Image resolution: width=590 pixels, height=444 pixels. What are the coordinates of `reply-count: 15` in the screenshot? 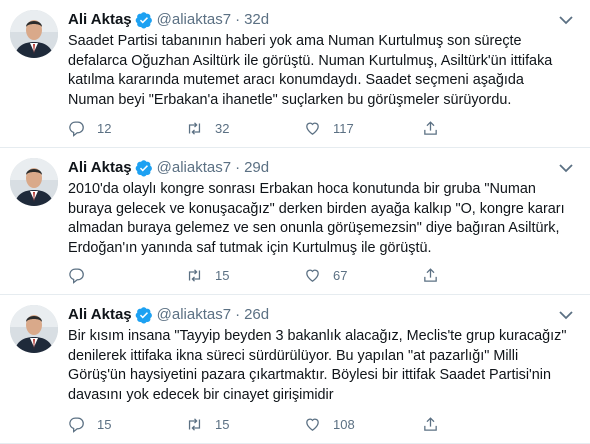 It's located at (104, 424).